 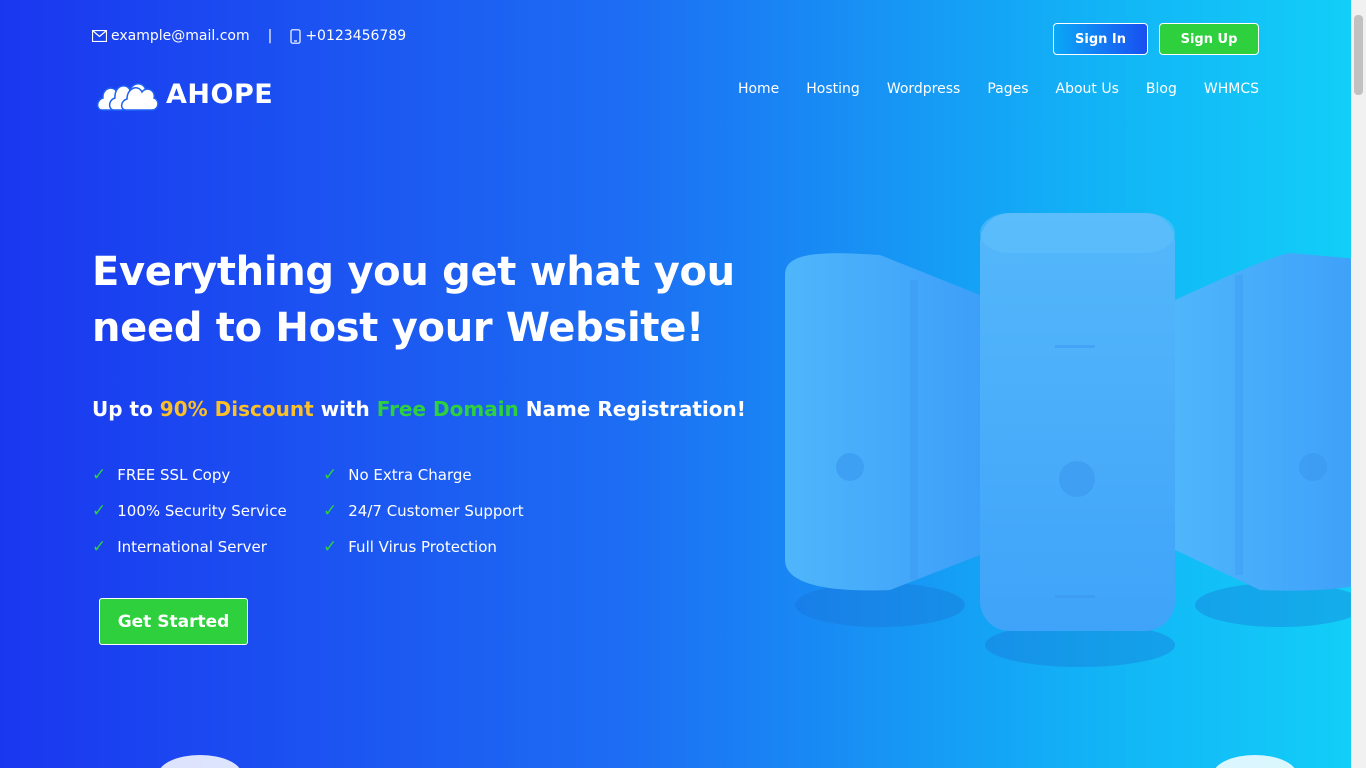 What do you see at coordinates (220, 94) in the screenshot?
I see `logo-text: AHOPE` at bounding box center [220, 94].